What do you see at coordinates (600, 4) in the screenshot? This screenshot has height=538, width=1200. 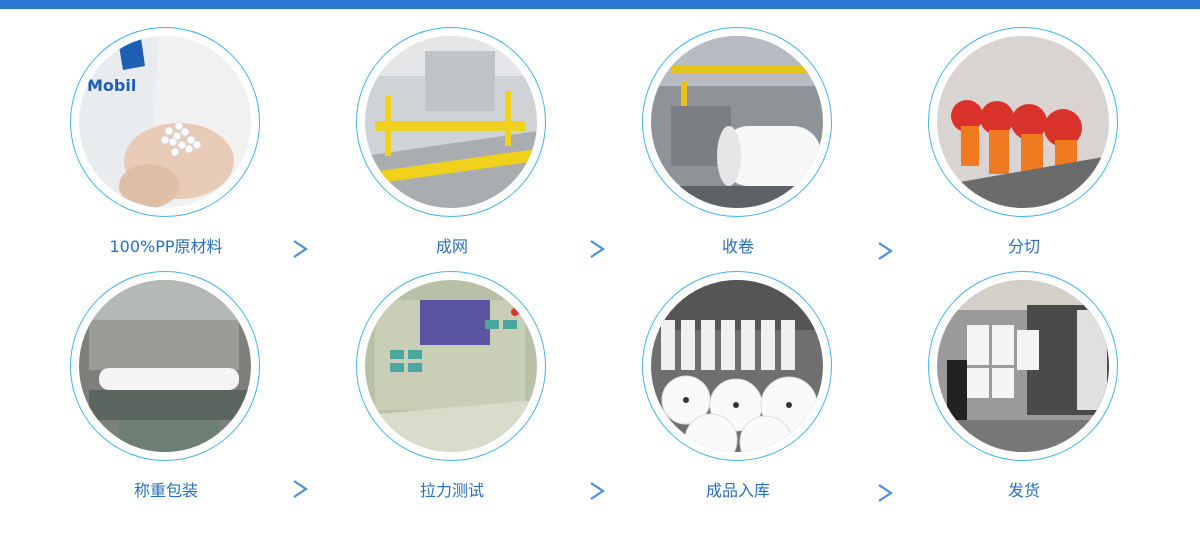 I see `top-accent-bar` at bounding box center [600, 4].